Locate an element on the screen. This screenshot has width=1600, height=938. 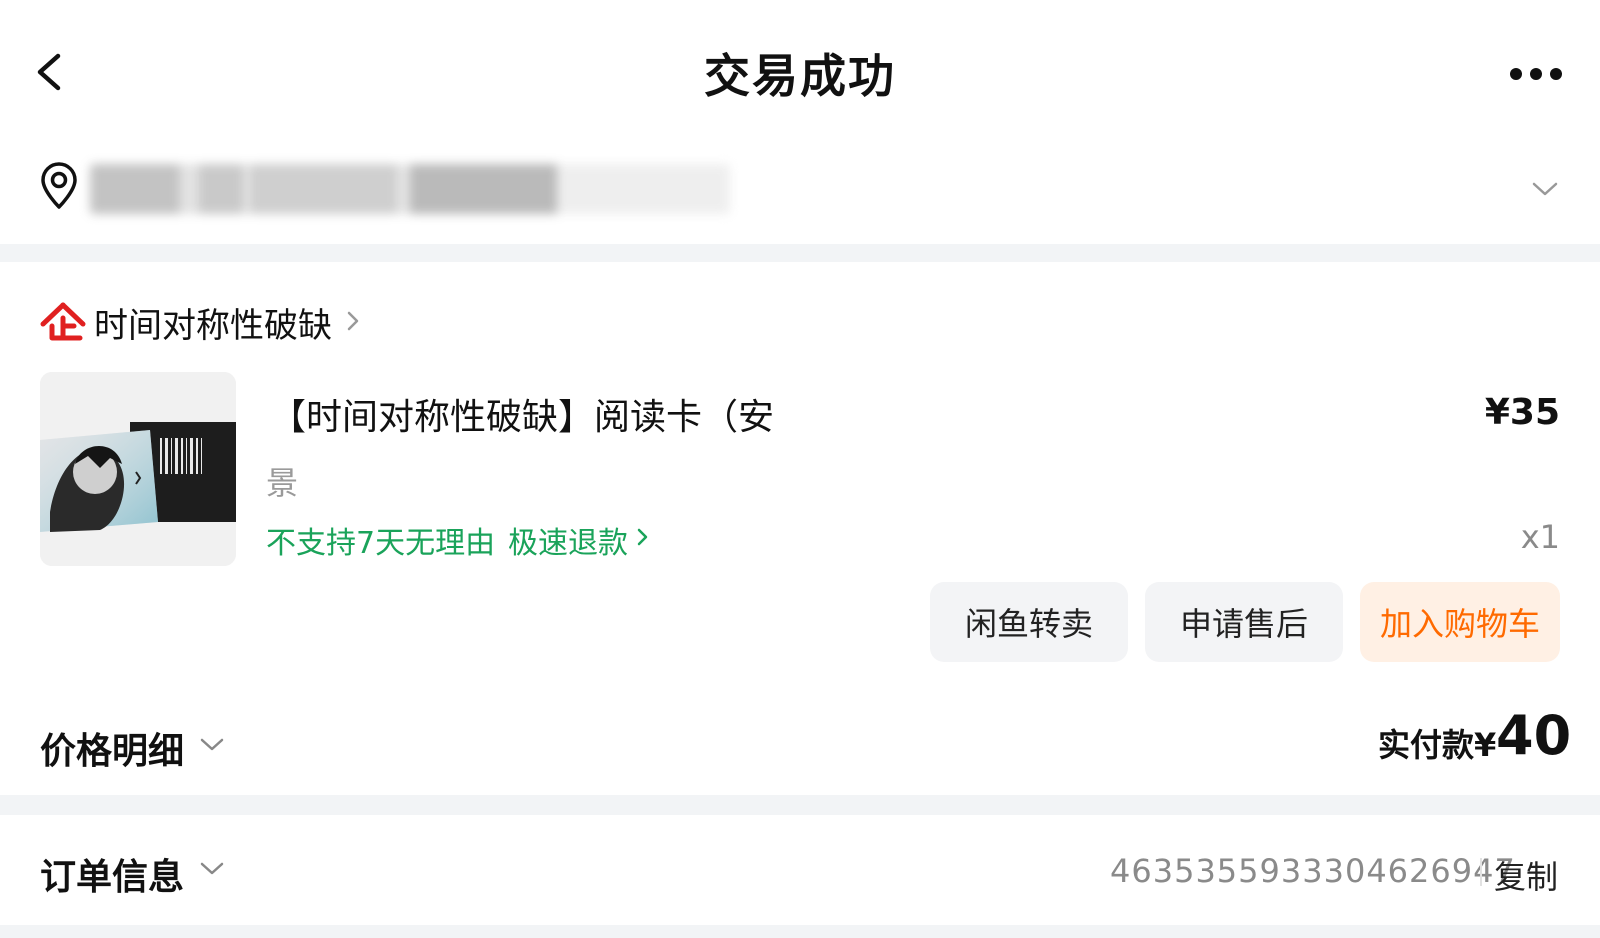
page-title: 交易成功 is located at coordinates (800, 76).